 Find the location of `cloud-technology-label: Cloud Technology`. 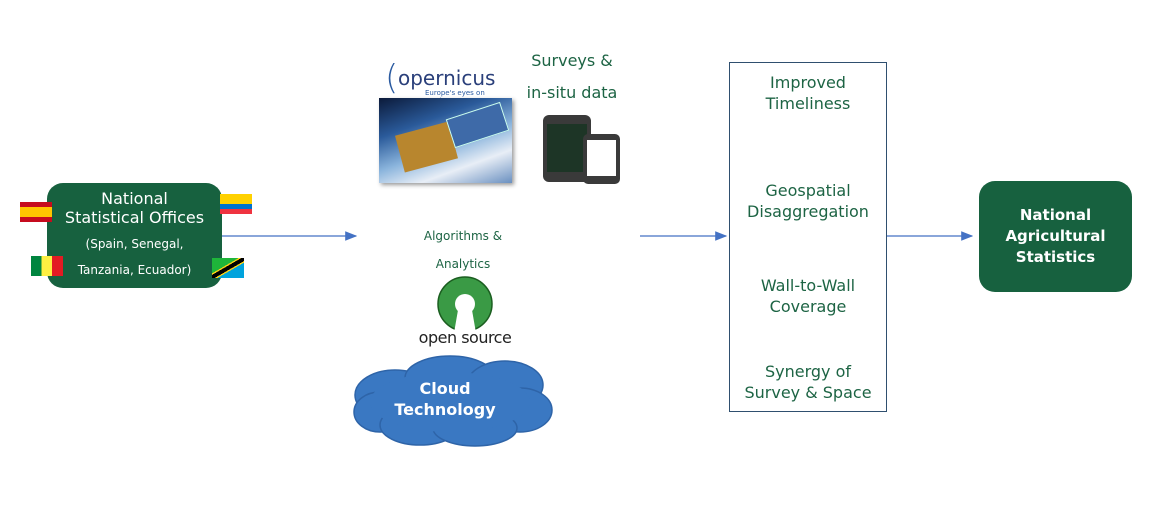

cloud-technology-label: Cloud Technology is located at coordinates (445, 399).